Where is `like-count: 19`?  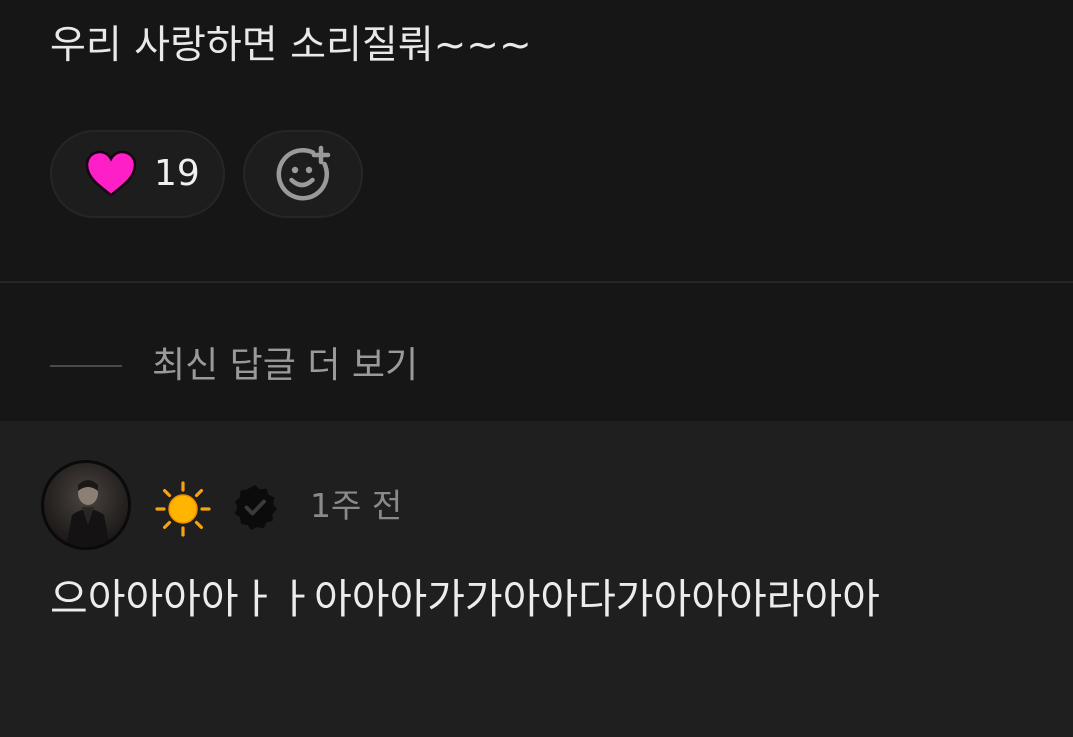 like-count: 19 is located at coordinates (177, 173).